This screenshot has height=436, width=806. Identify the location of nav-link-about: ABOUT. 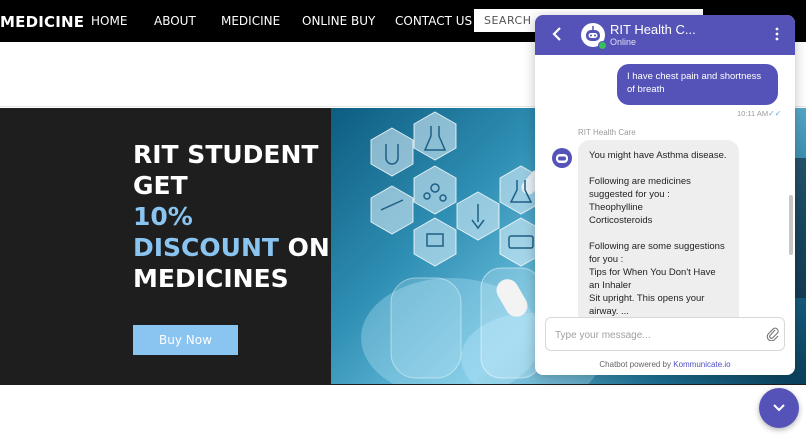
(175, 21).